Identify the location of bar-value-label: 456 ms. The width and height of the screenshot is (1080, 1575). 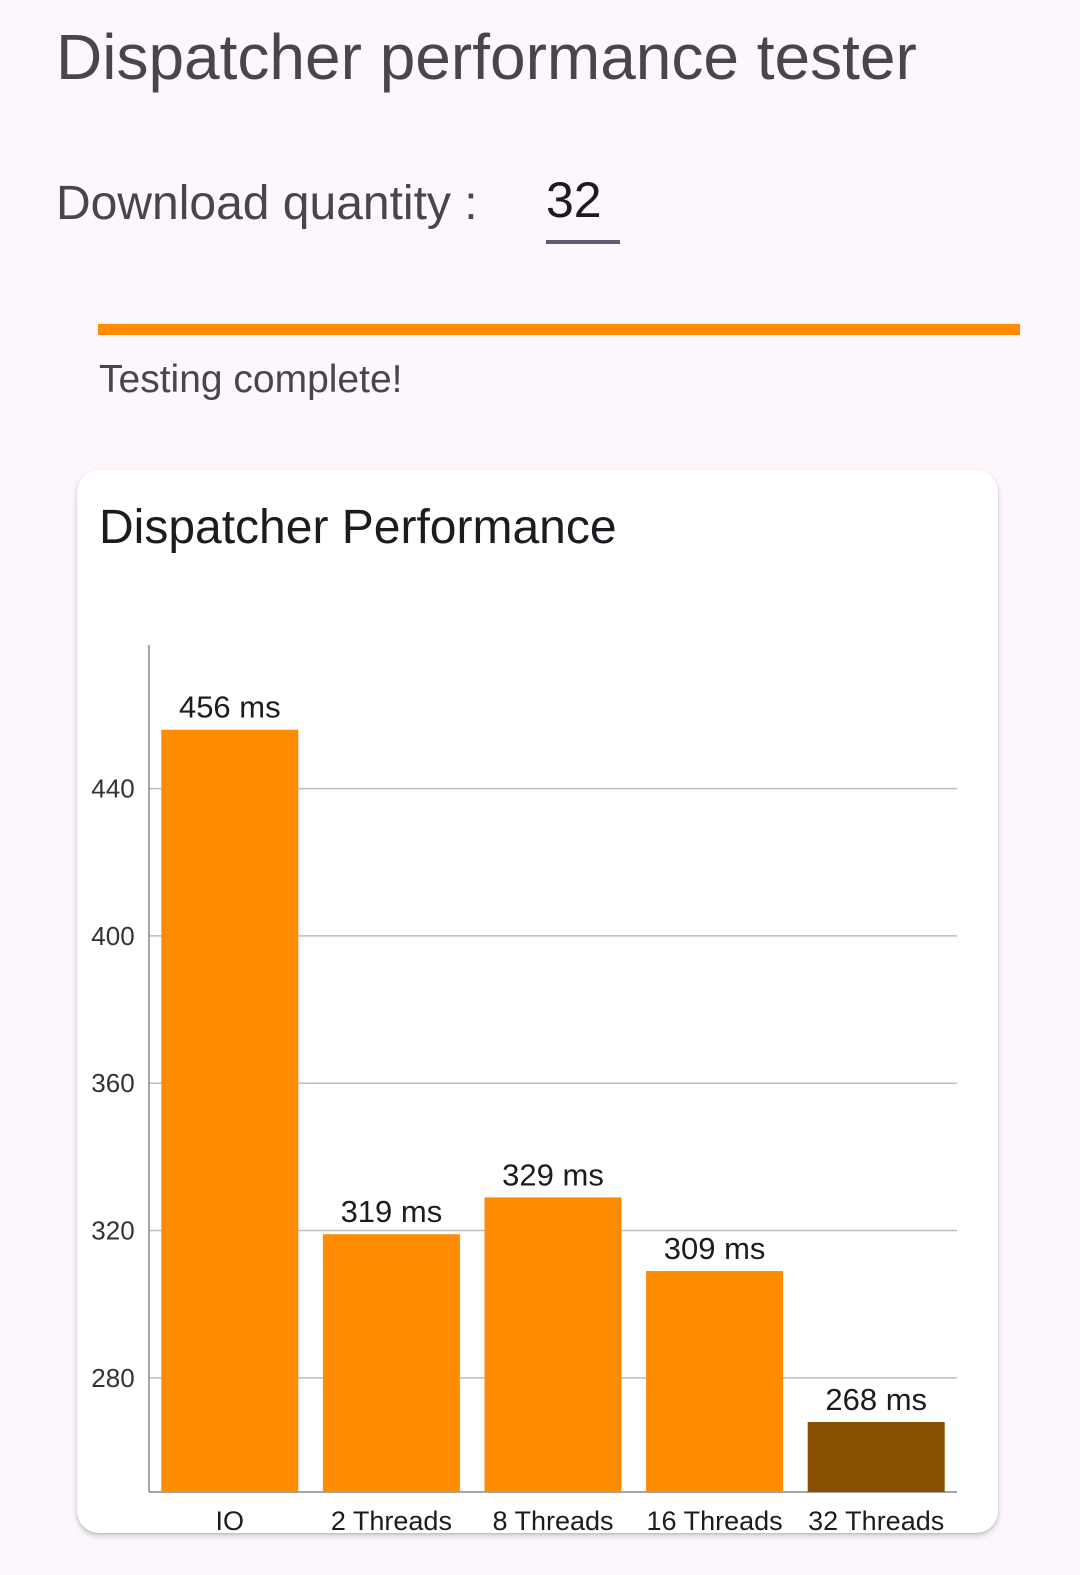
(230, 707).